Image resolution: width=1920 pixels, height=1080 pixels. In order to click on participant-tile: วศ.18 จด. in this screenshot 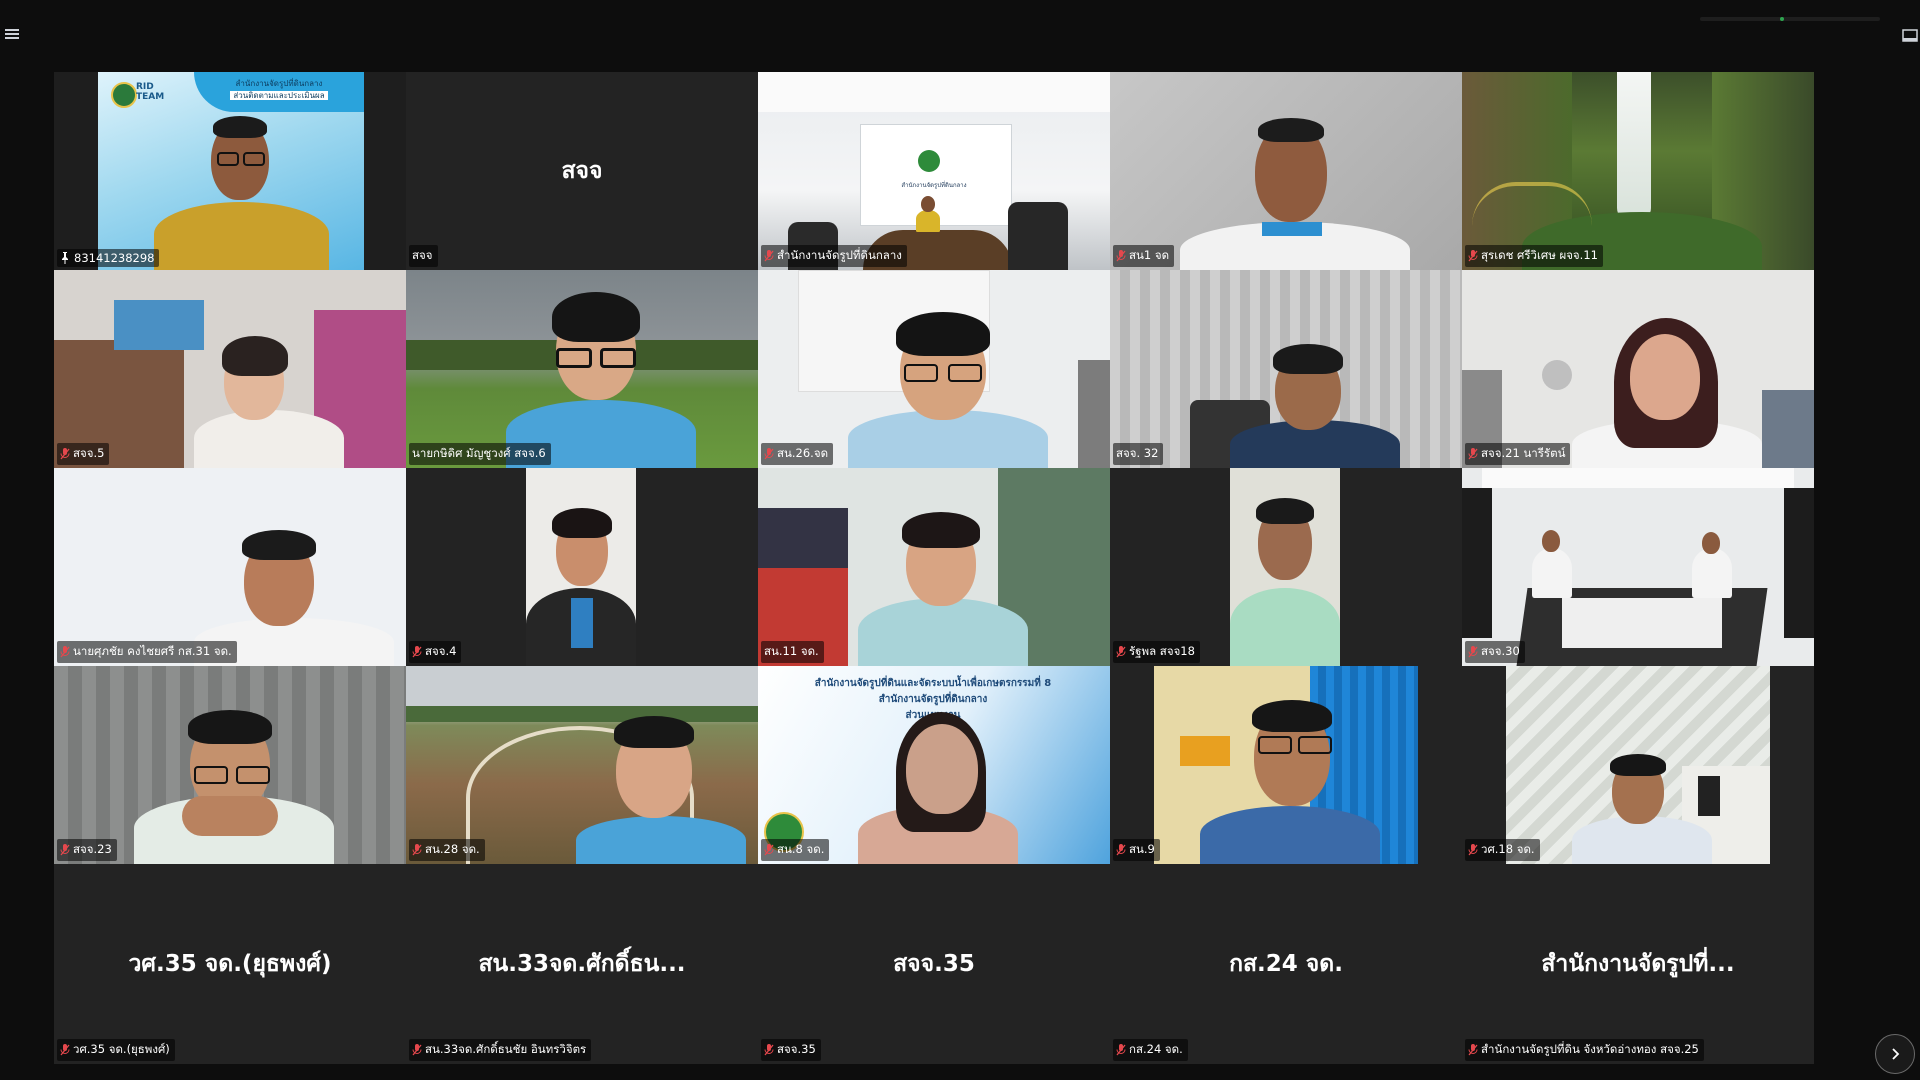, I will do `click(1638, 765)`.